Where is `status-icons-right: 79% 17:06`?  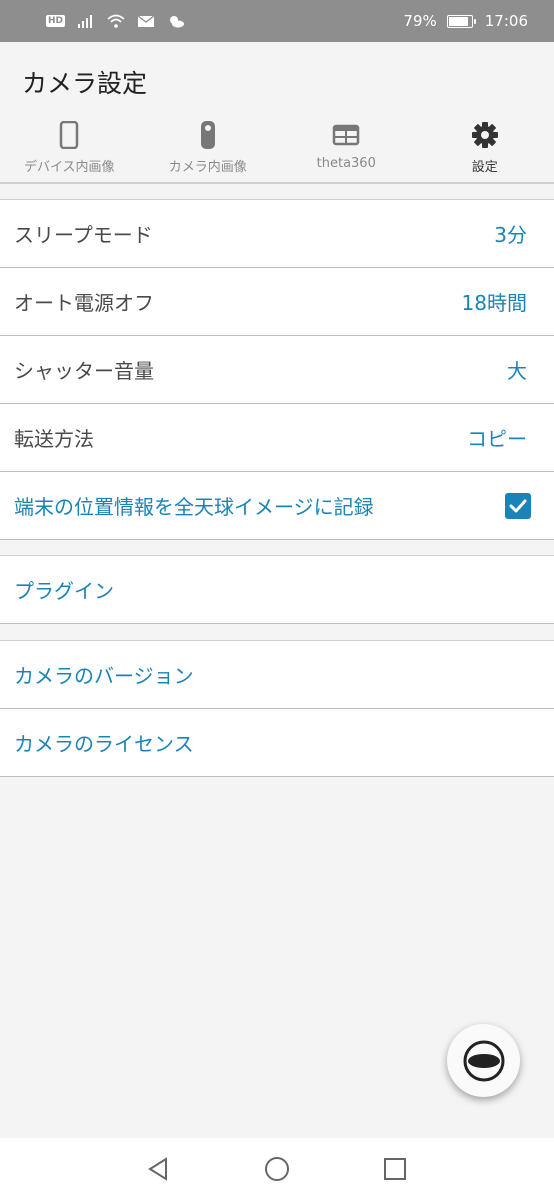 status-icons-right: 79% 17:06 is located at coordinates (465, 21).